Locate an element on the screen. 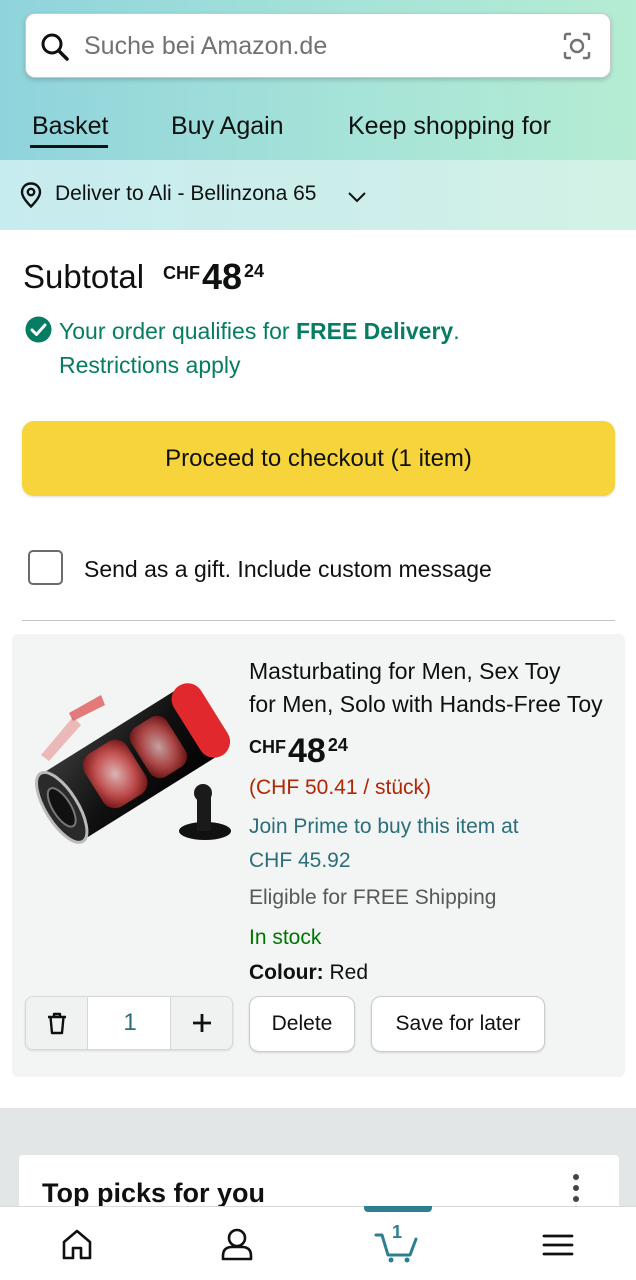 The height and width of the screenshot is (1280, 636). search-icon is located at coordinates (55, 47).